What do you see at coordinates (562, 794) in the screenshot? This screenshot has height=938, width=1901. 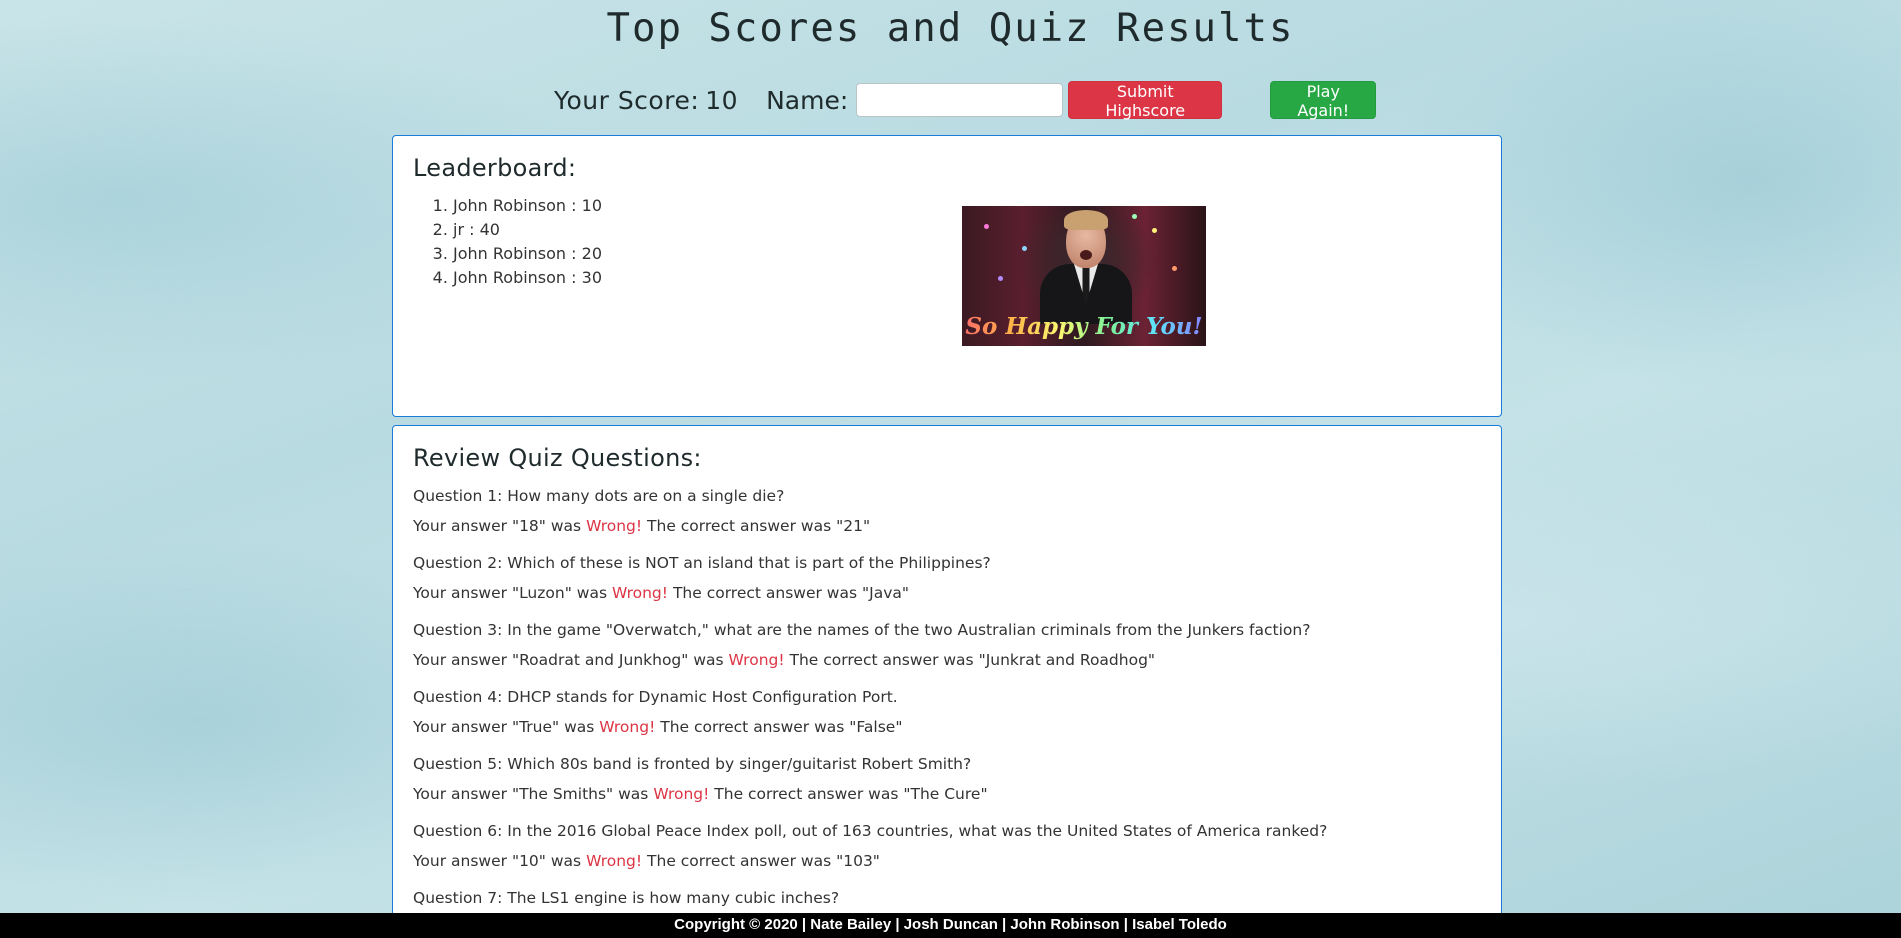 I see `your-answer: "The Smiths"` at bounding box center [562, 794].